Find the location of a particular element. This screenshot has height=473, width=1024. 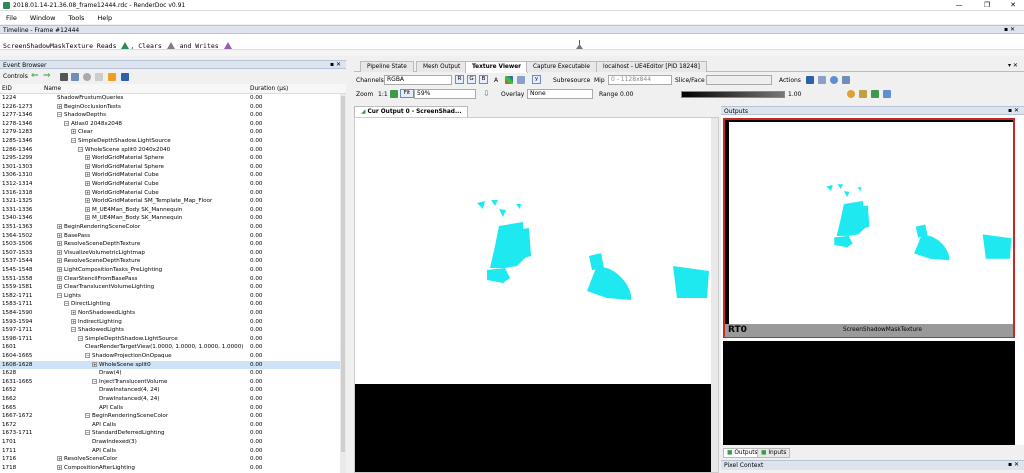

event-row: 1673-1711 − StandardDeferredLighting 0.00 is located at coordinates (170, 433).